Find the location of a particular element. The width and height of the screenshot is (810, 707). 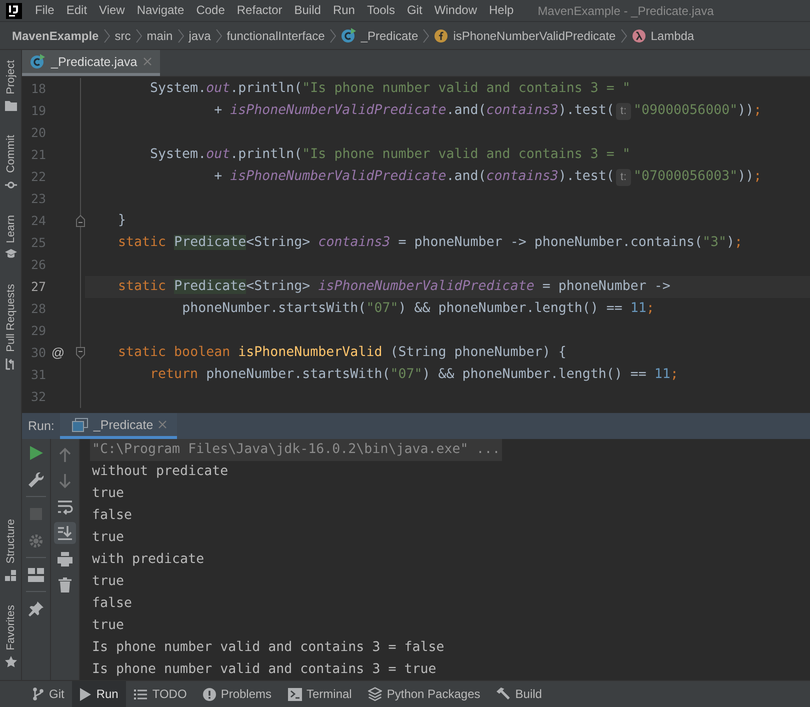

menu-item: Build is located at coordinates (307, 10).